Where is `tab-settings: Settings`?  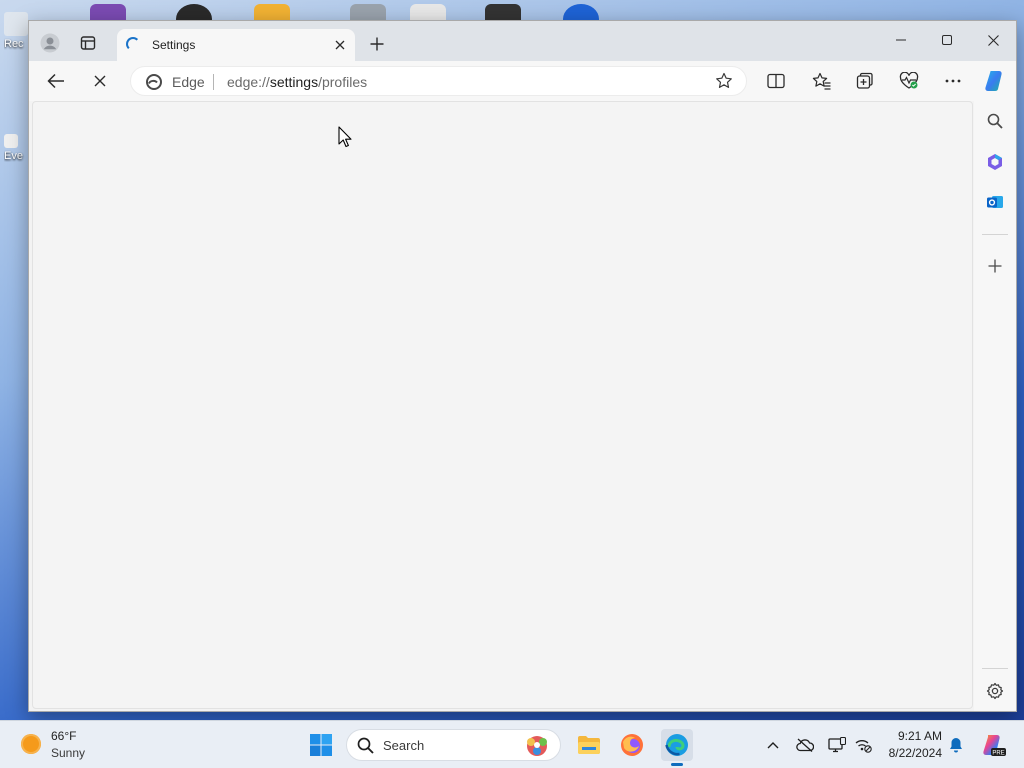 tab-settings: Settings is located at coordinates (236, 45).